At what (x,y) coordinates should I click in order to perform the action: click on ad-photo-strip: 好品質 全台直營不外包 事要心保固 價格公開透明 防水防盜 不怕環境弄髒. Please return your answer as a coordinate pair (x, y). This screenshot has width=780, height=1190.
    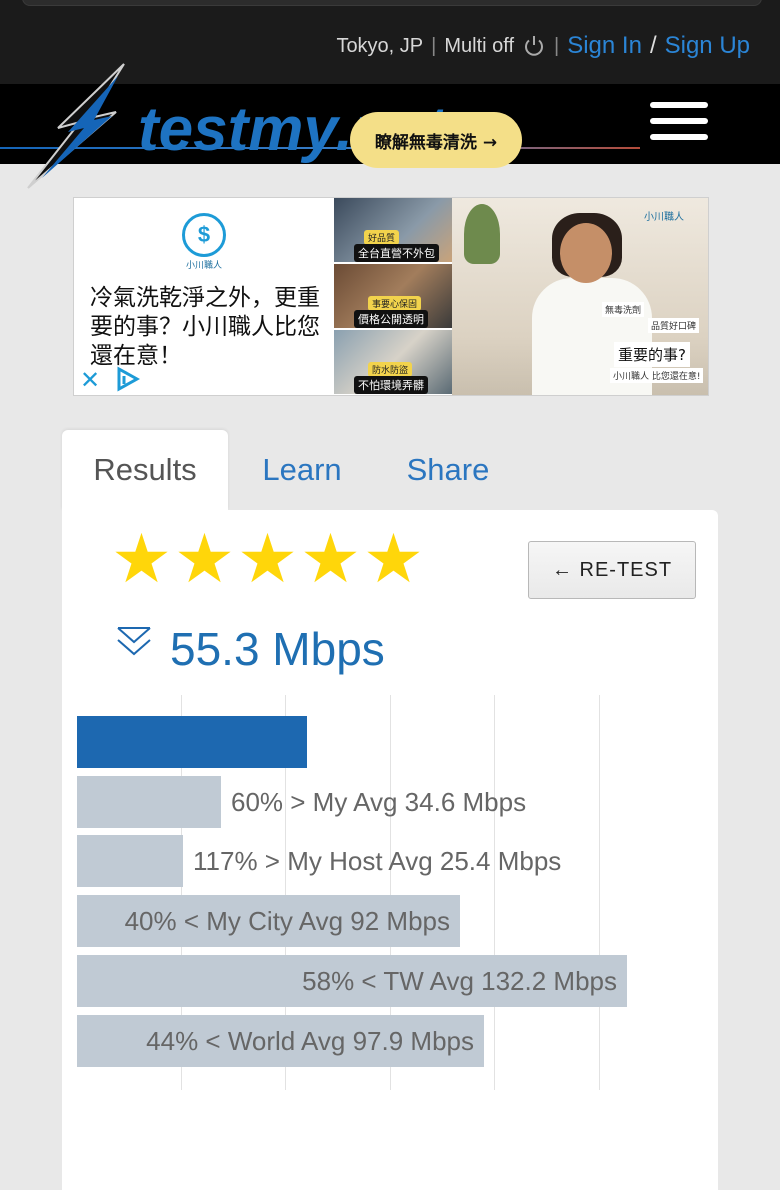
    Looking at the image, I should click on (393, 296).